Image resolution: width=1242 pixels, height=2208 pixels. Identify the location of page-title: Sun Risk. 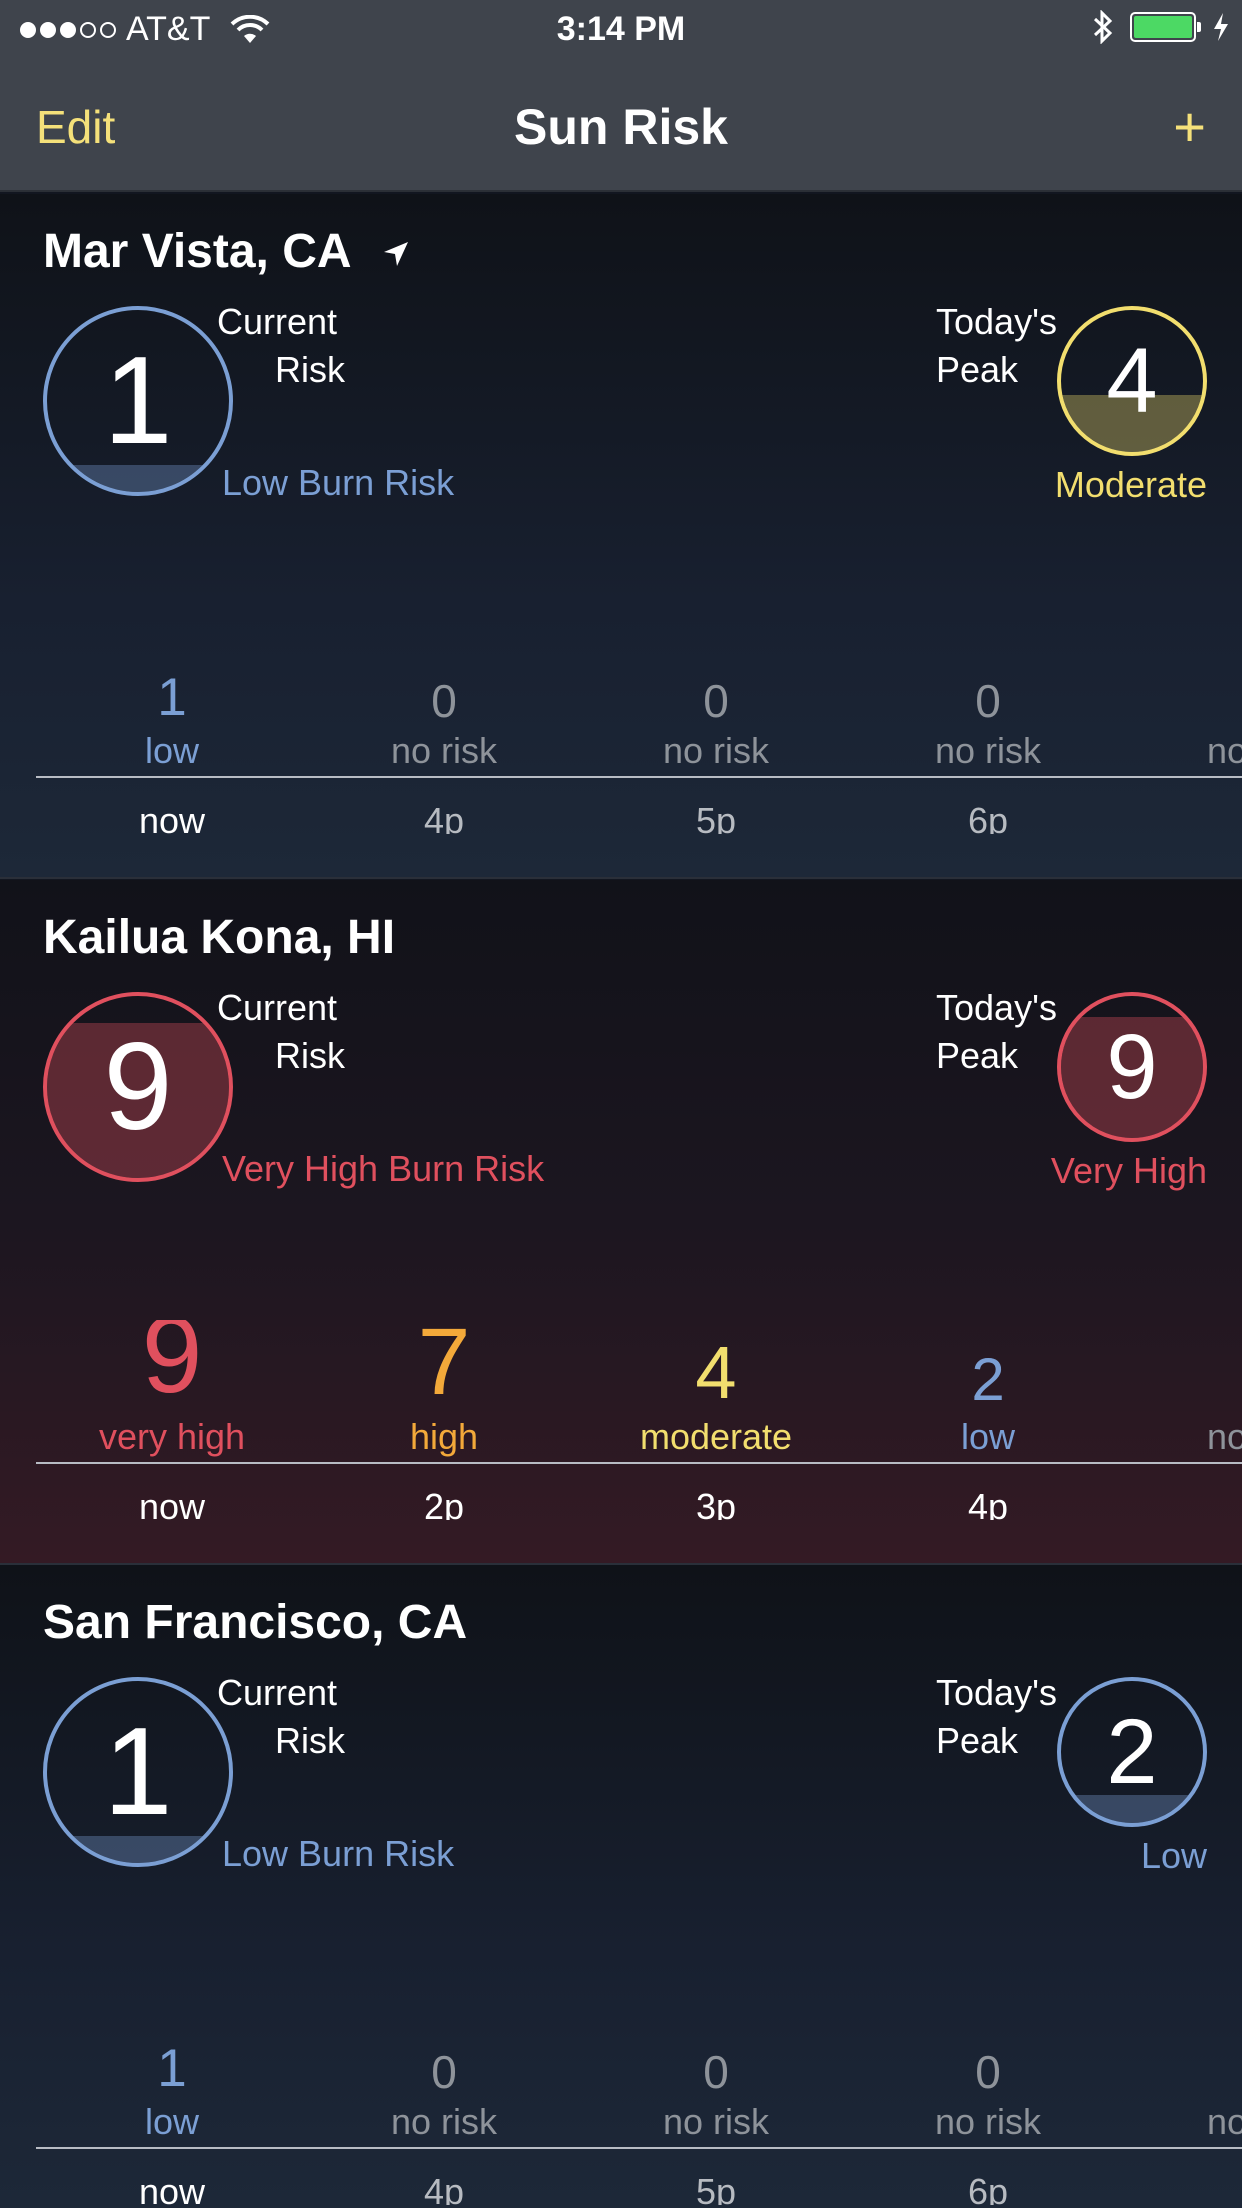
(621, 127).